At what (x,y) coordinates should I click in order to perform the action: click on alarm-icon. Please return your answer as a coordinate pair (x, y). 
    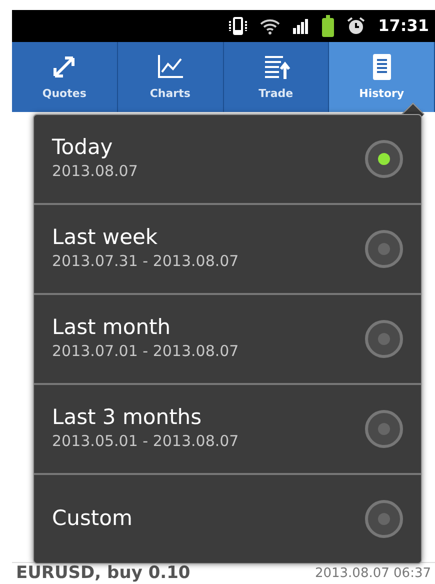
    Looking at the image, I should click on (356, 26).